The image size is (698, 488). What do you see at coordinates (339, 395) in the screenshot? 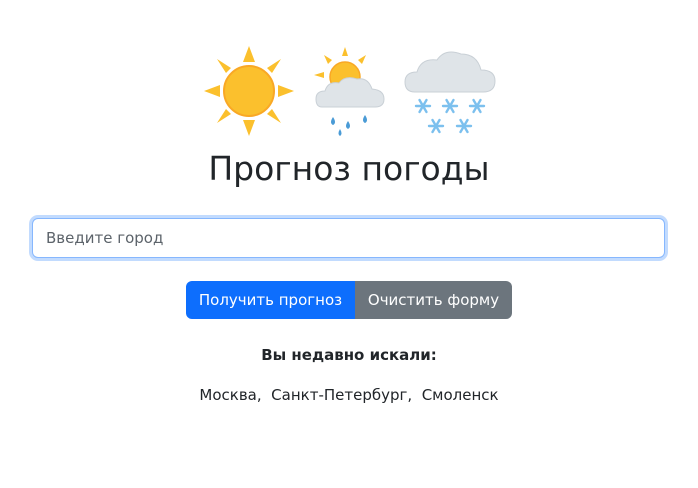
I see `recent-city-link: Санкт-Петербург` at bounding box center [339, 395].